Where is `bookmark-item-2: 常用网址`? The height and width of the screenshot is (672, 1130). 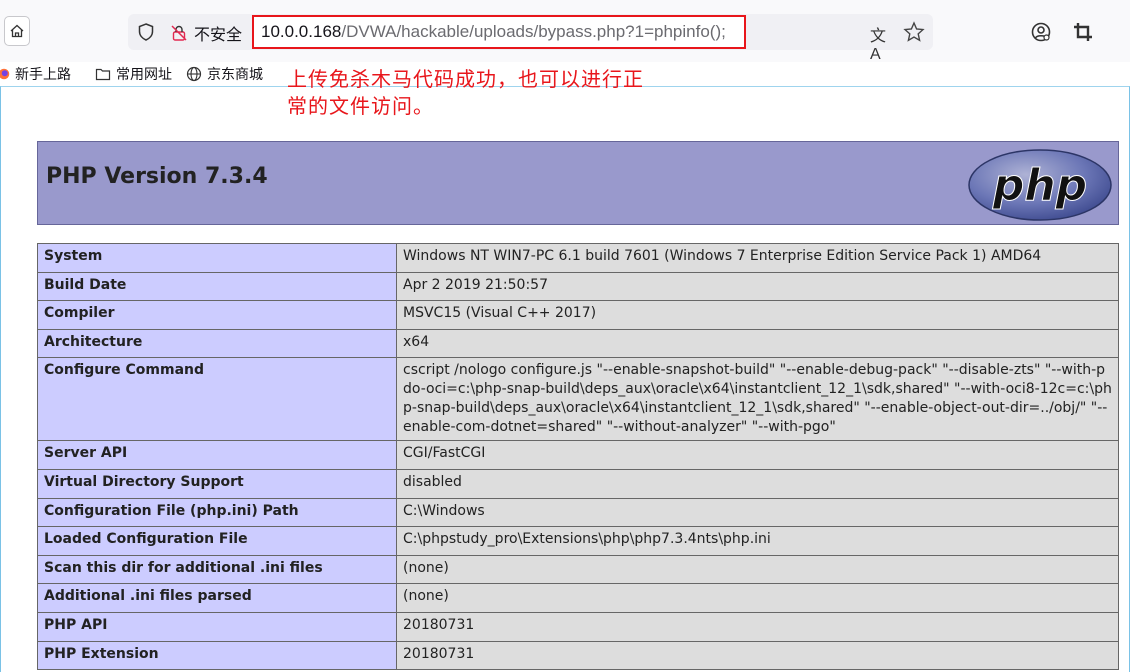
bookmark-item-2: 常用网址 is located at coordinates (133, 74).